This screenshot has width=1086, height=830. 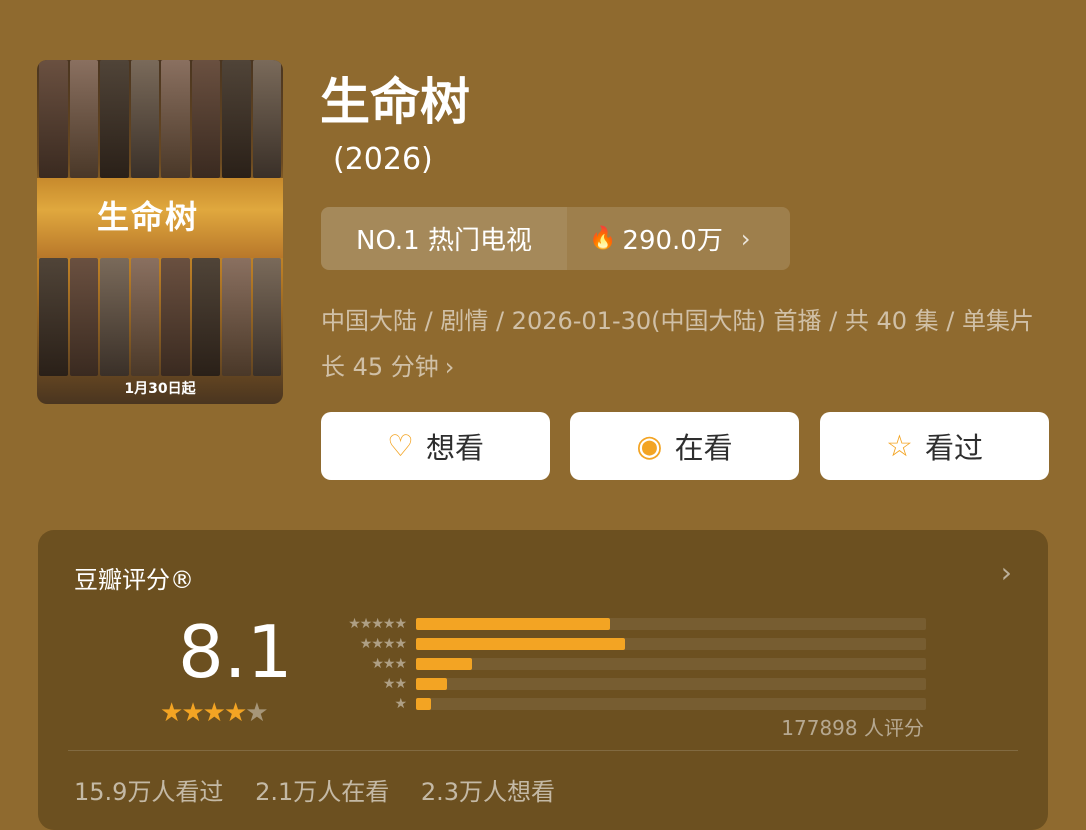 What do you see at coordinates (852, 728) in the screenshot?
I see `rating-count: 177898 人评分` at bounding box center [852, 728].